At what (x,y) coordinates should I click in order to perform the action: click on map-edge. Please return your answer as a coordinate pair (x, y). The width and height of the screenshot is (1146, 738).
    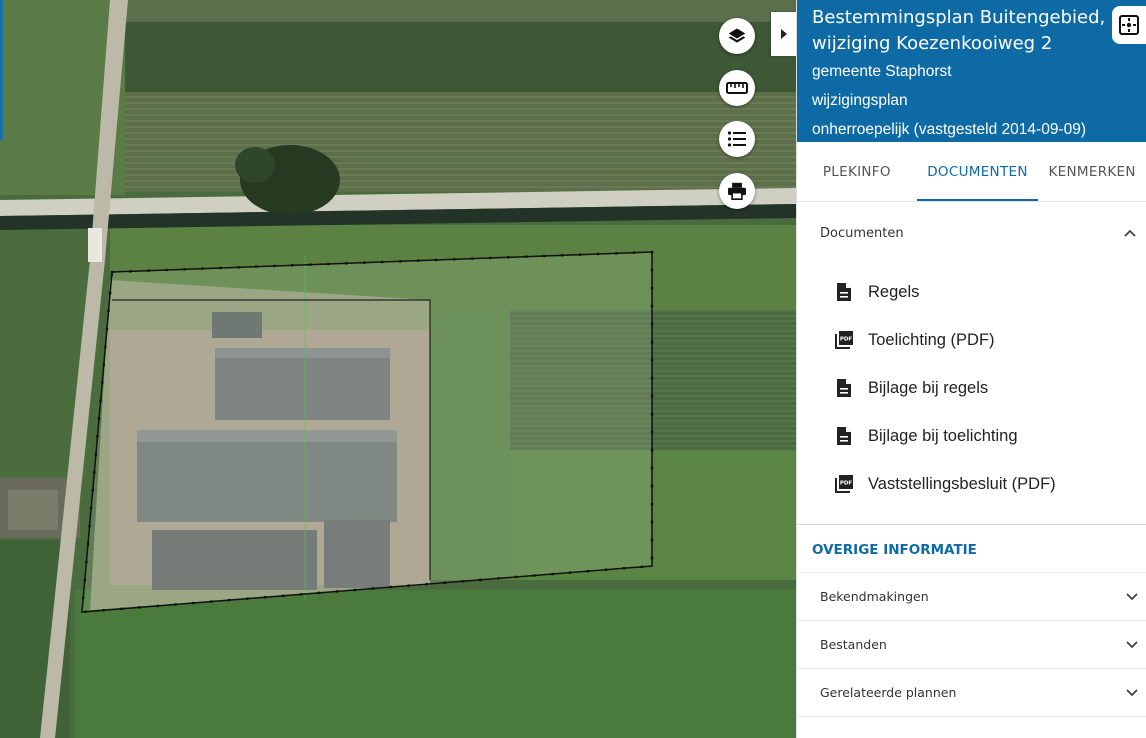
    Looking at the image, I should click on (1, 70).